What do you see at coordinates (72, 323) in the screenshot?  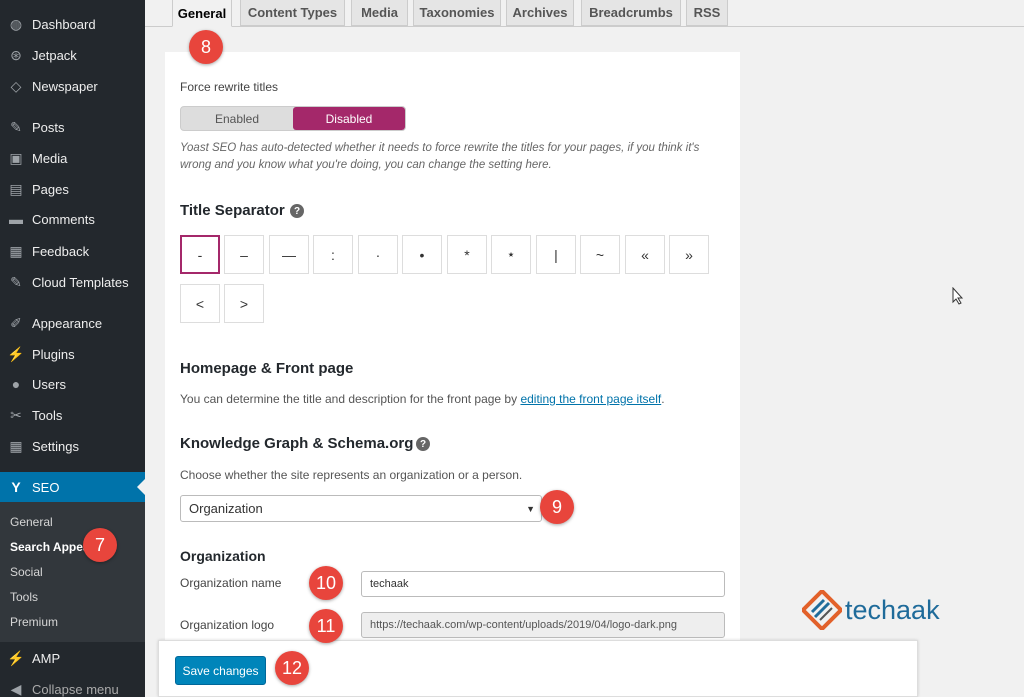 I see `sidebar-item-appearance: ✐ Appearance` at bounding box center [72, 323].